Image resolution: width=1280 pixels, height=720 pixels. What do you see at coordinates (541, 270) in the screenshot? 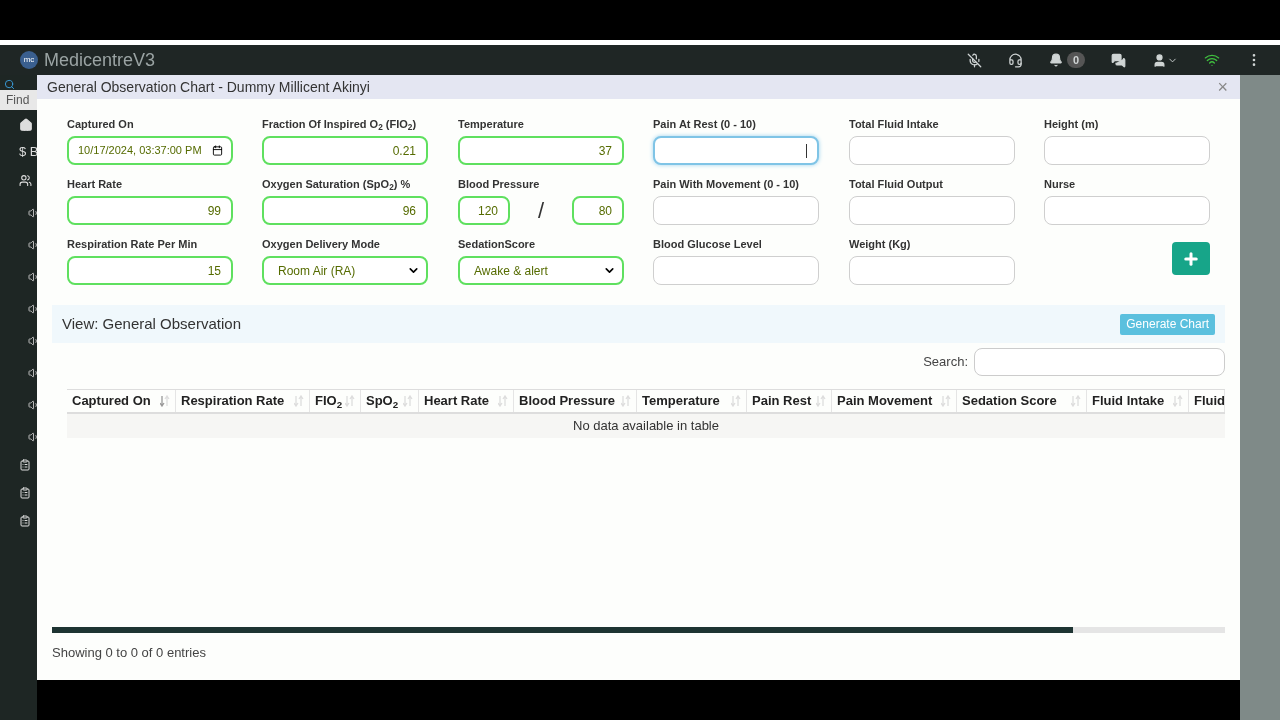
I see `select-field: Awake & alert` at bounding box center [541, 270].